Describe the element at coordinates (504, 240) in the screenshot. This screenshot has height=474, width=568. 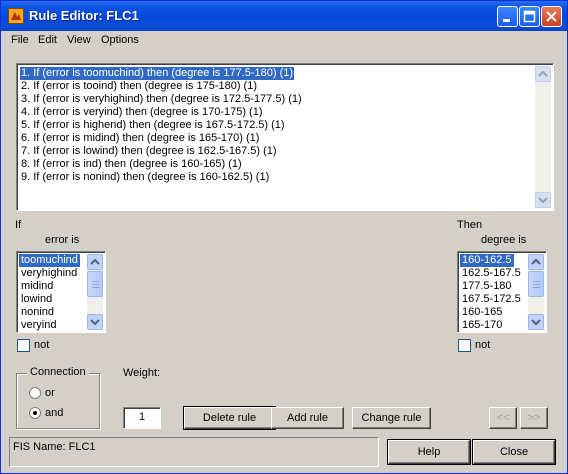
I see `then-variable-label: degree is` at that location.